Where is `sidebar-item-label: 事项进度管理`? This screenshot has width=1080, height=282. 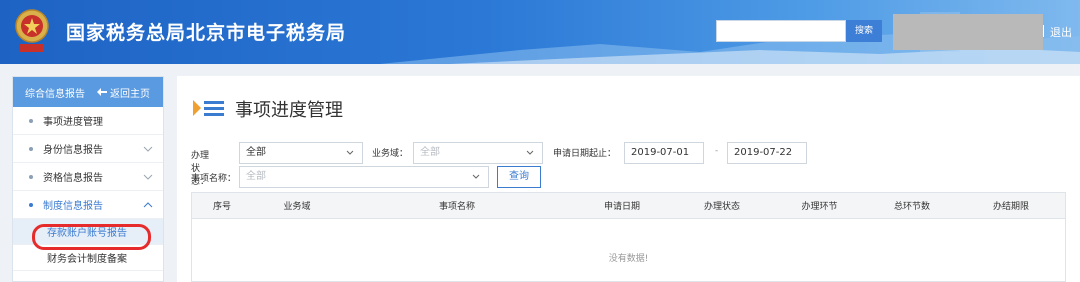 sidebar-item-label: 事项进度管理 is located at coordinates (73, 122).